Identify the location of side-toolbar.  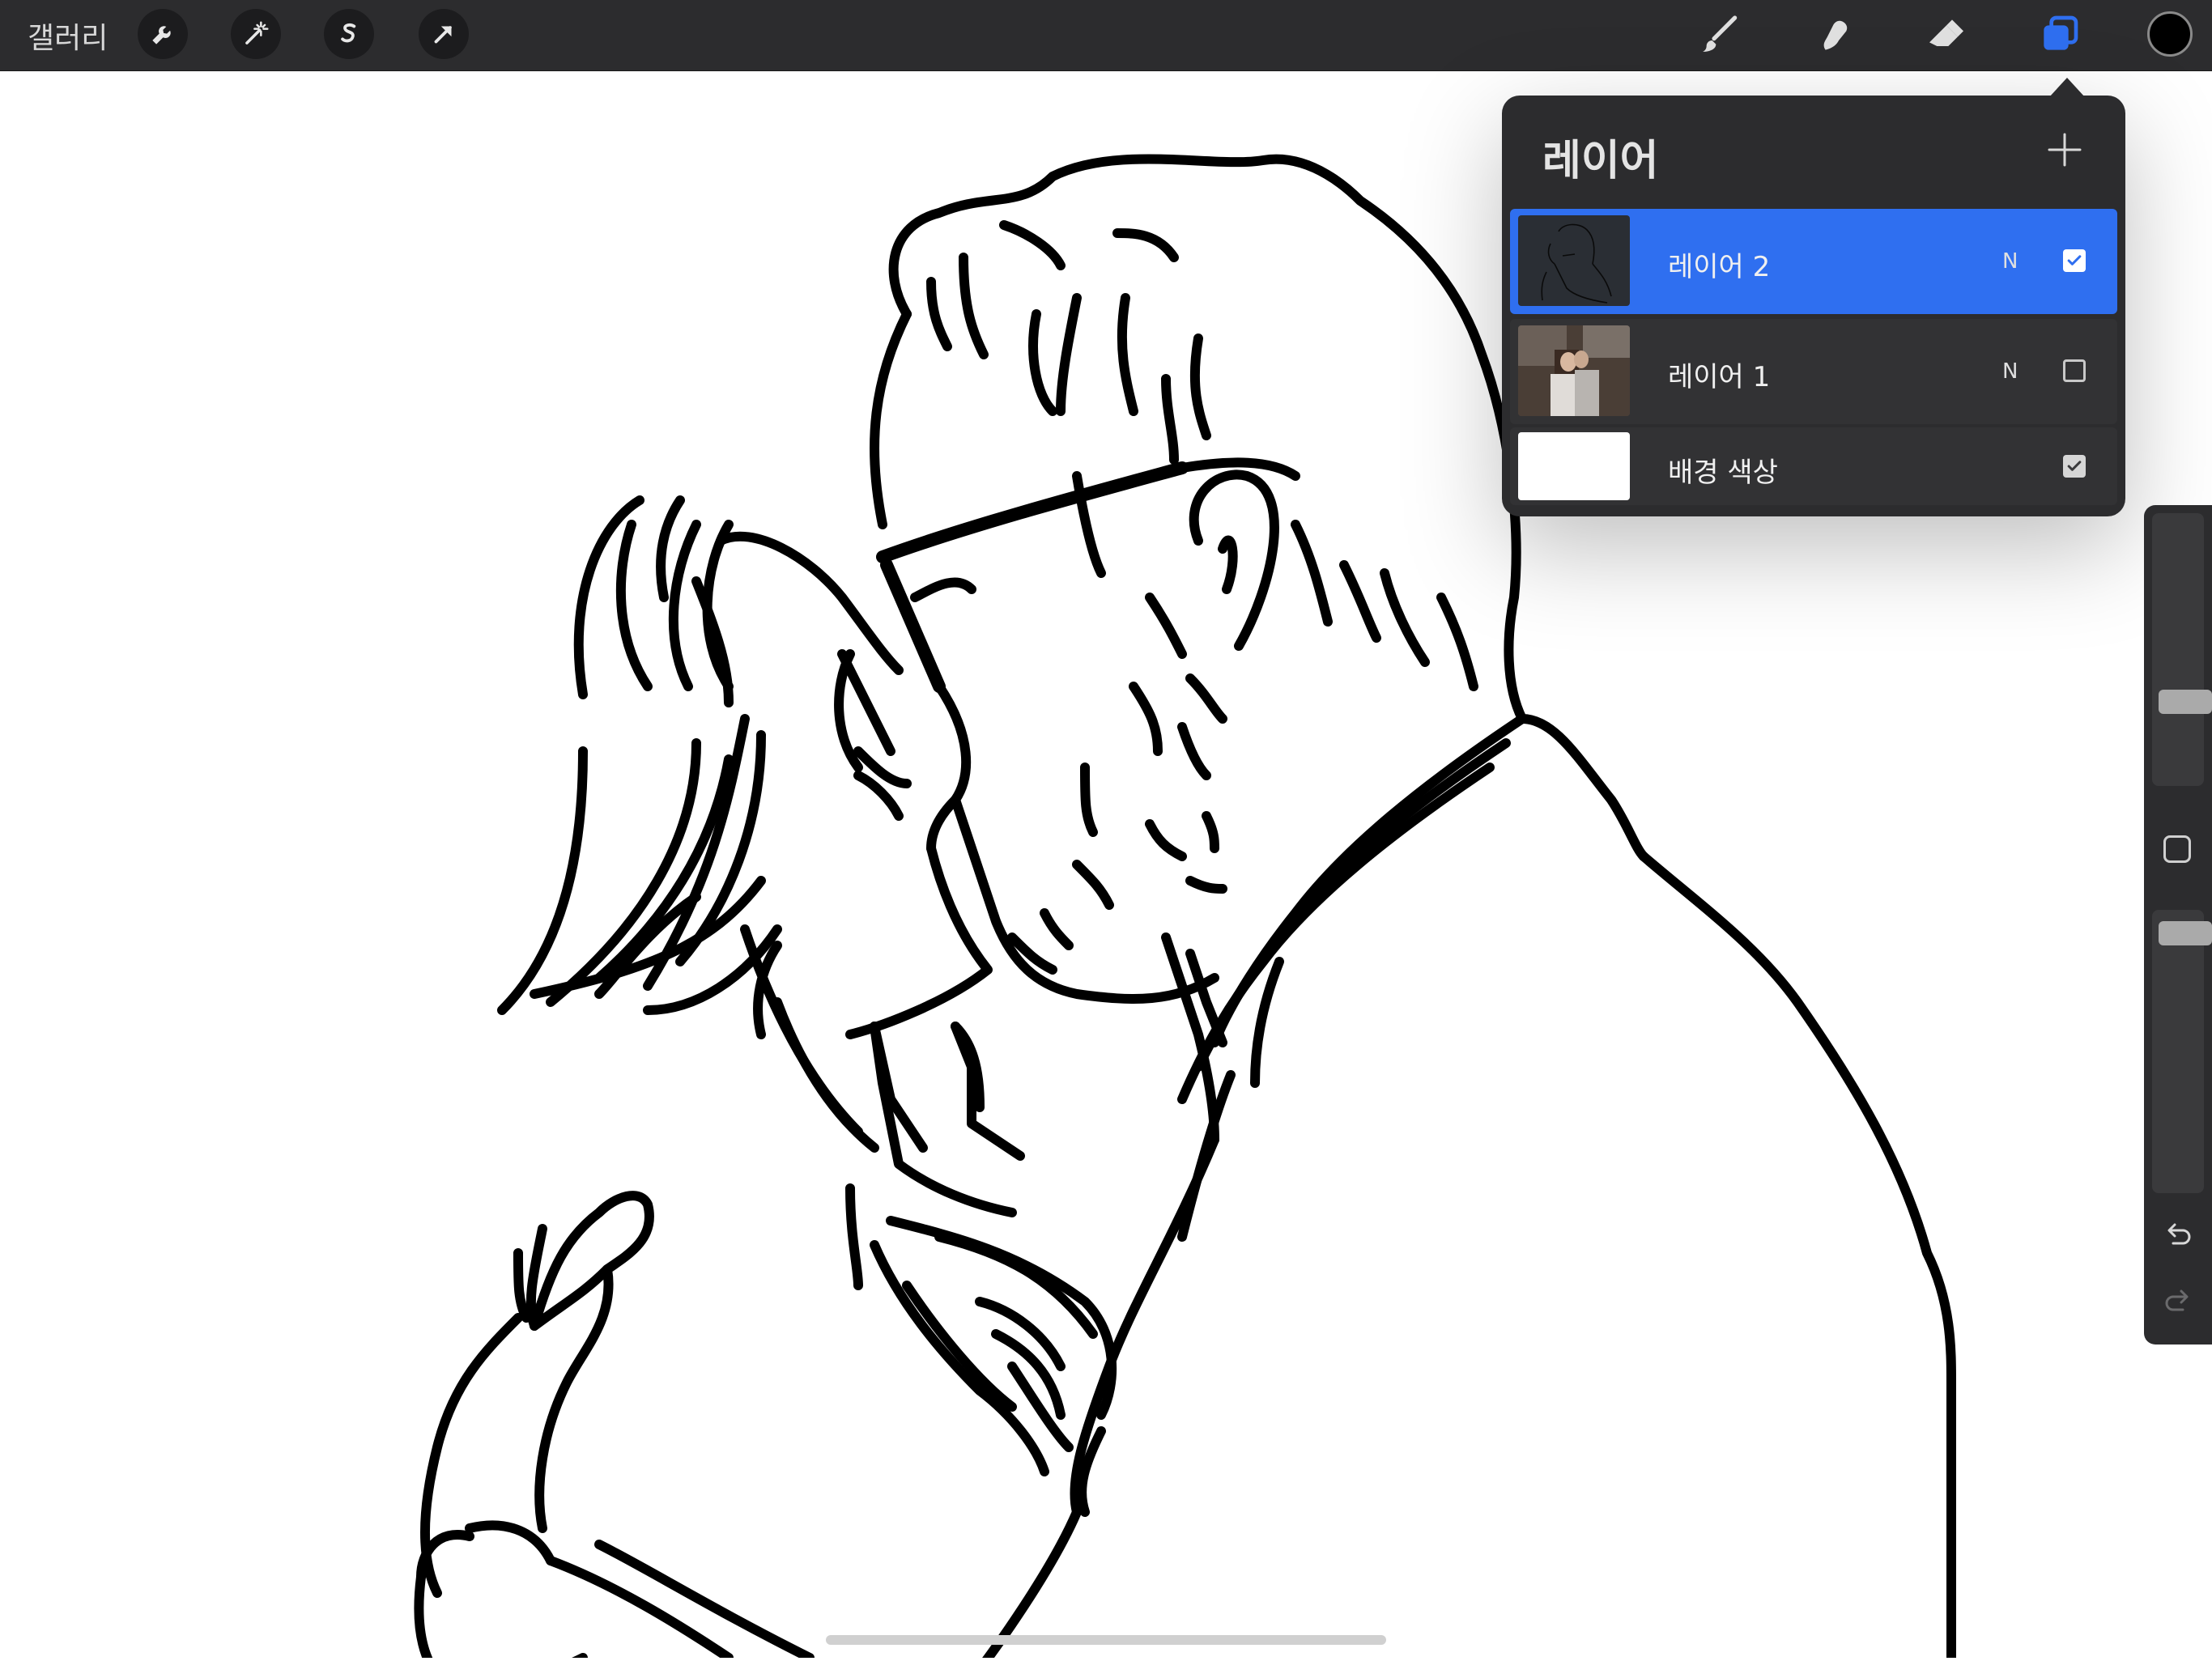
(2178, 925).